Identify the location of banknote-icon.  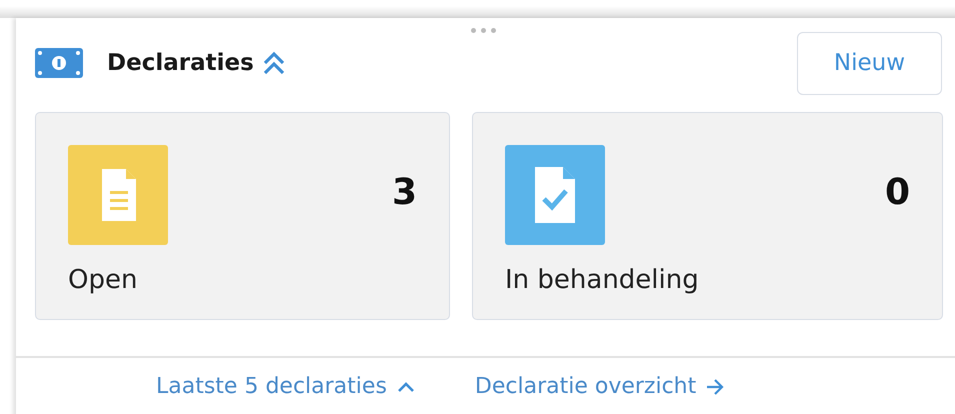
(59, 63).